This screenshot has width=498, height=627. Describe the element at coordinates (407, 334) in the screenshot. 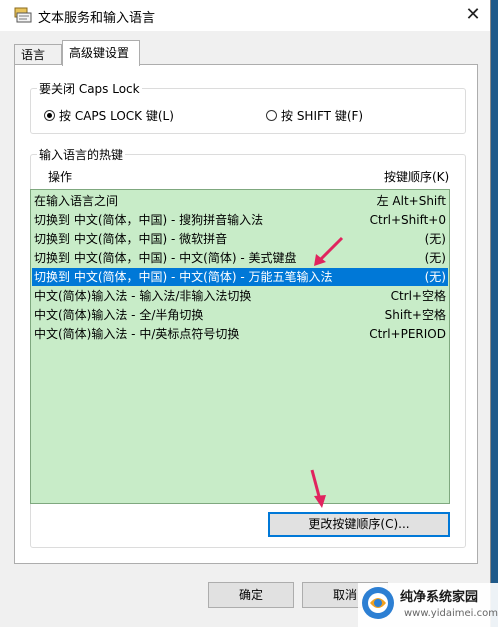

I see `list-item-keys: Ctrl+PERIOD` at that location.